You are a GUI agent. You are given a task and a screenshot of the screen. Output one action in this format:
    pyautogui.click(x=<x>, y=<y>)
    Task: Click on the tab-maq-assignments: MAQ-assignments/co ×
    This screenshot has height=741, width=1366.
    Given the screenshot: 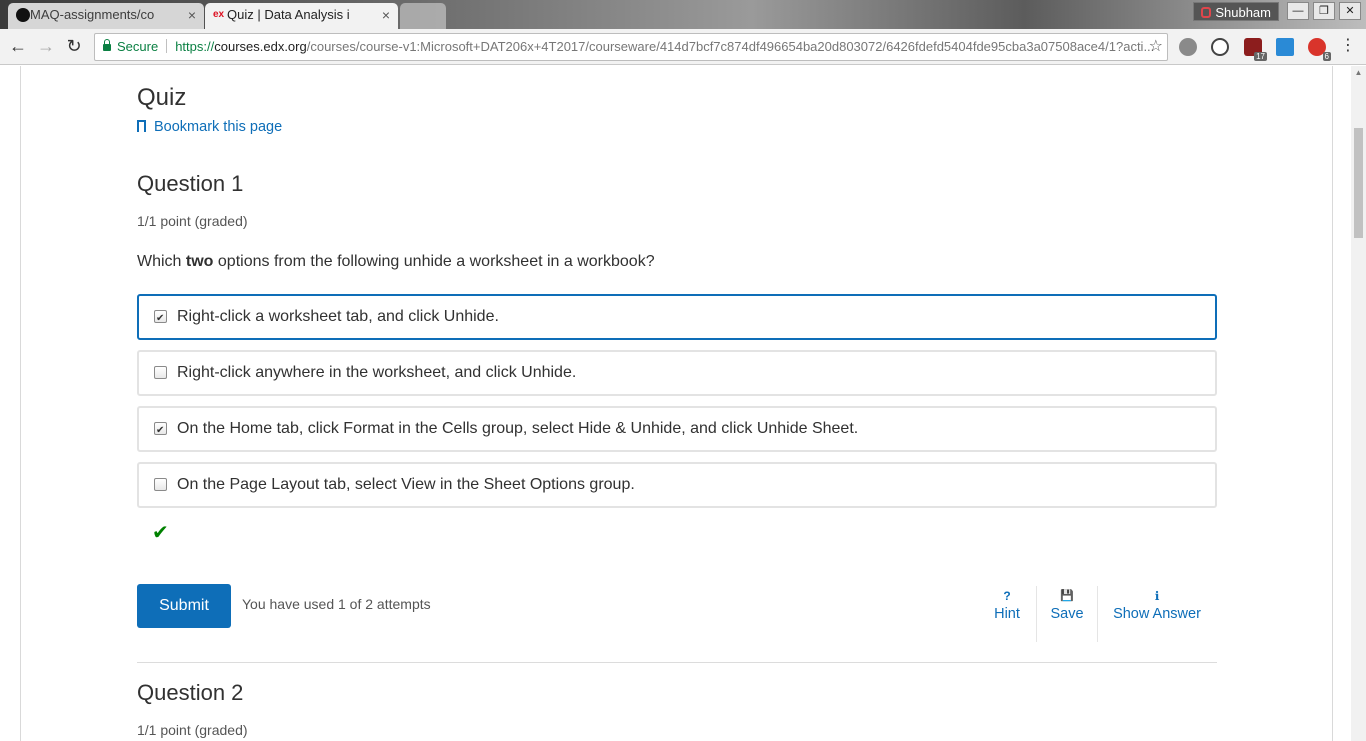 What is the action you would take?
    pyautogui.click(x=106, y=16)
    